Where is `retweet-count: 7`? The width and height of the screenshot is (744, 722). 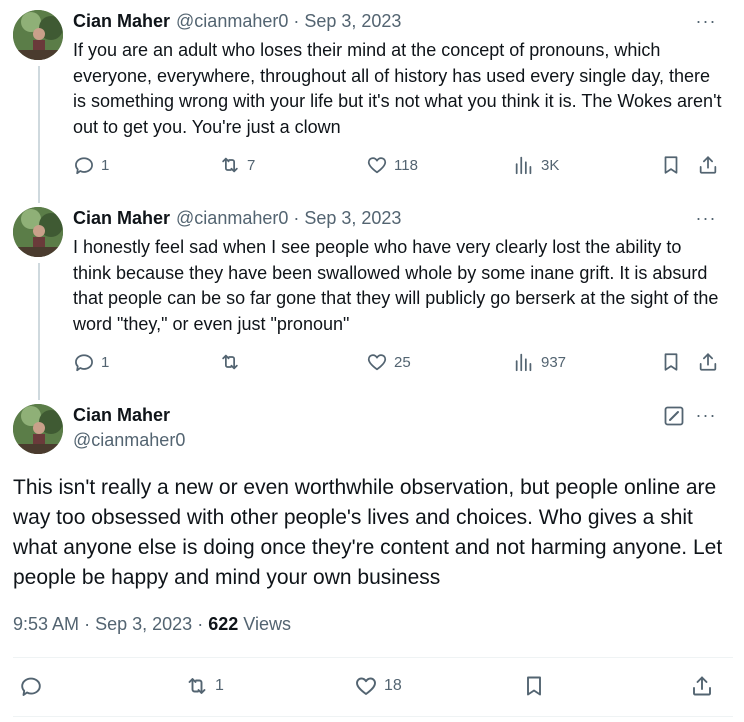 retweet-count: 7 is located at coordinates (251, 165).